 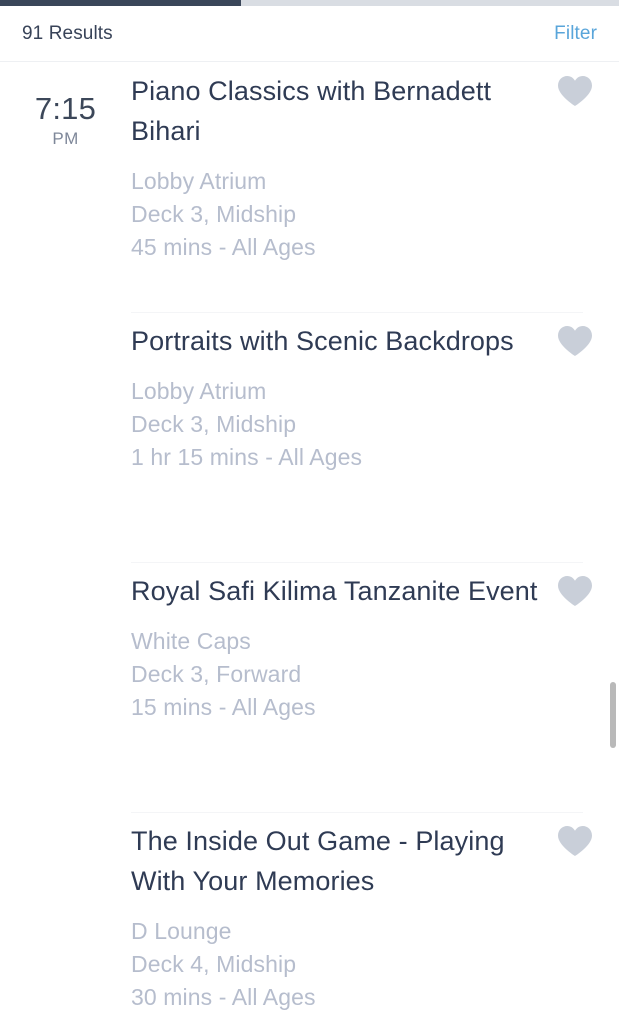 What do you see at coordinates (613, 715) in the screenshot?
I see `scrollbar-thumb` at bounding box center [613, 715].